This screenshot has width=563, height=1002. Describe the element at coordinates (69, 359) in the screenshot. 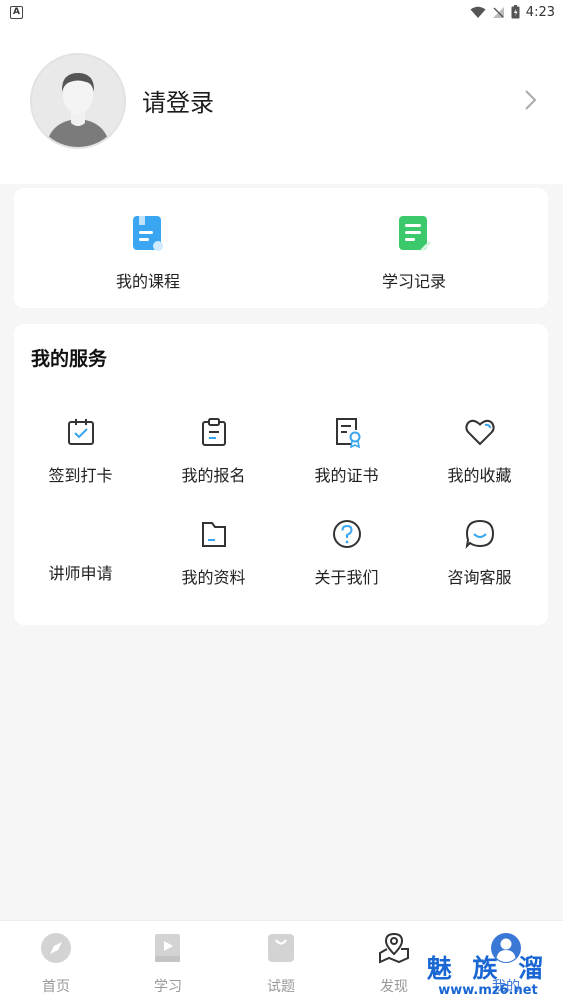

I see `services-title: 我的服务` at that location.